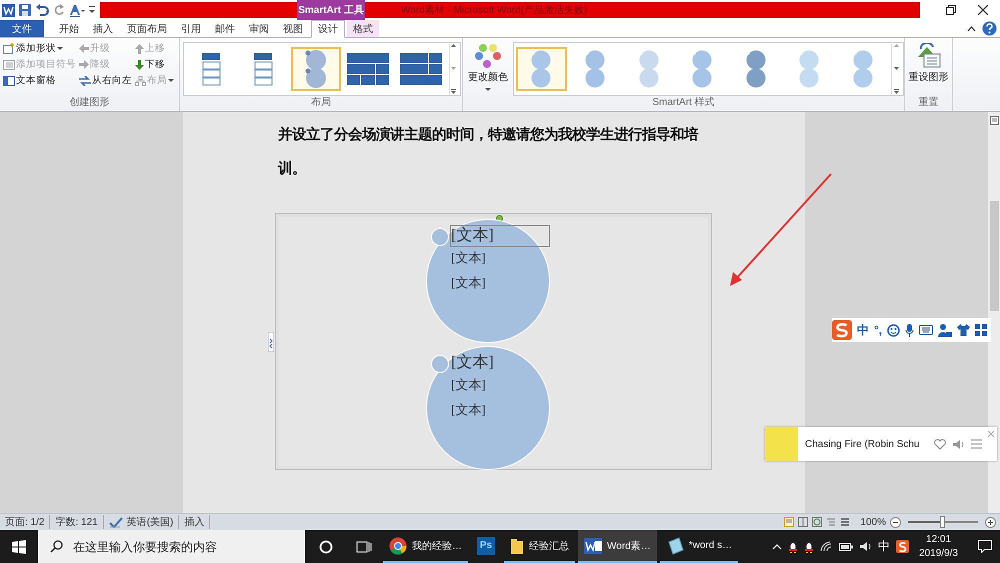 Image resolution: width=1000 pixels, height=563 pixels. I want to click on save-icon, so click(25, 10).